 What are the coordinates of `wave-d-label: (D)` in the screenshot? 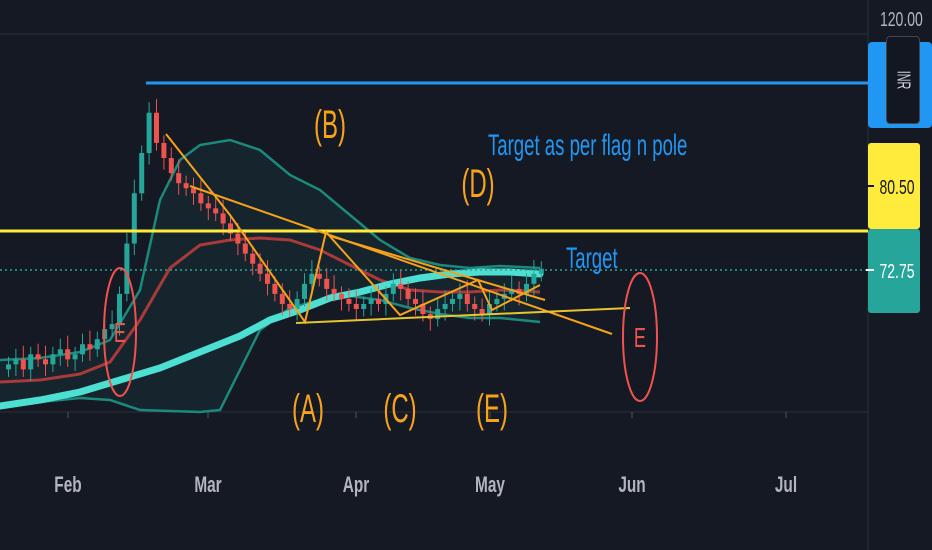 It's located at (477, 183).